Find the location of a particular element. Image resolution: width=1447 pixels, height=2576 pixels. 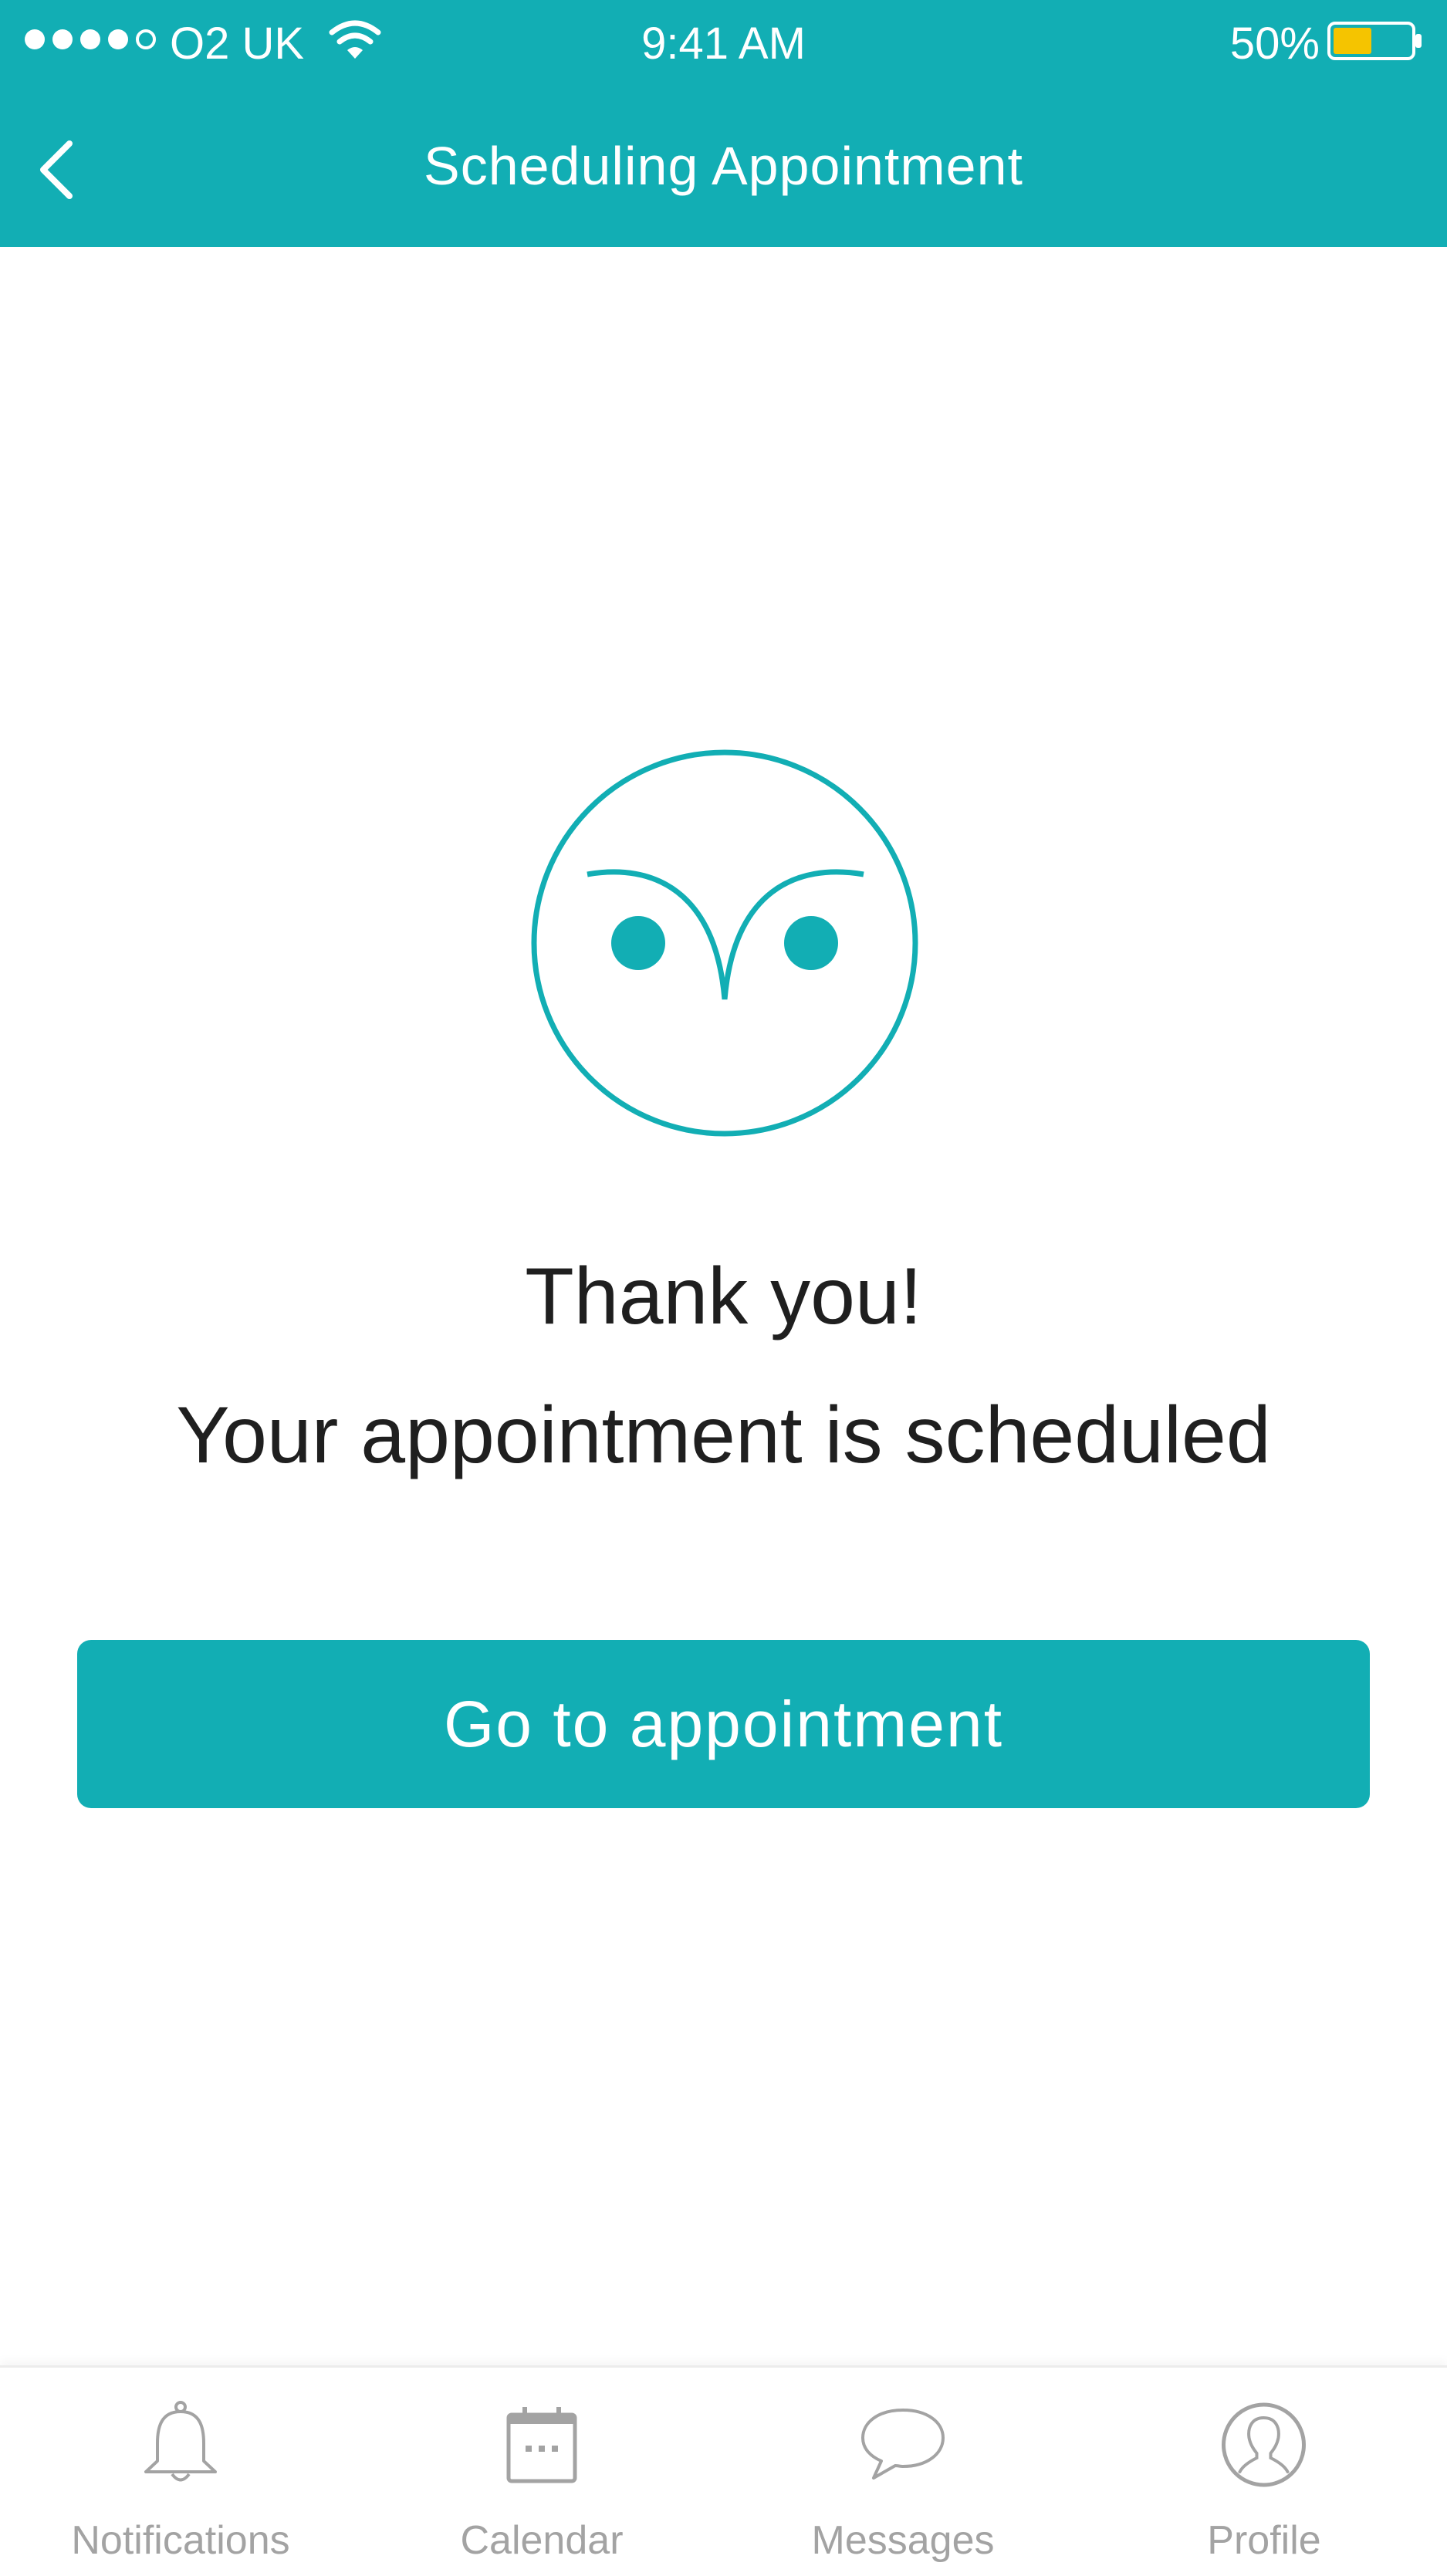

owl-face-icon is located at coordinates (724, 943).